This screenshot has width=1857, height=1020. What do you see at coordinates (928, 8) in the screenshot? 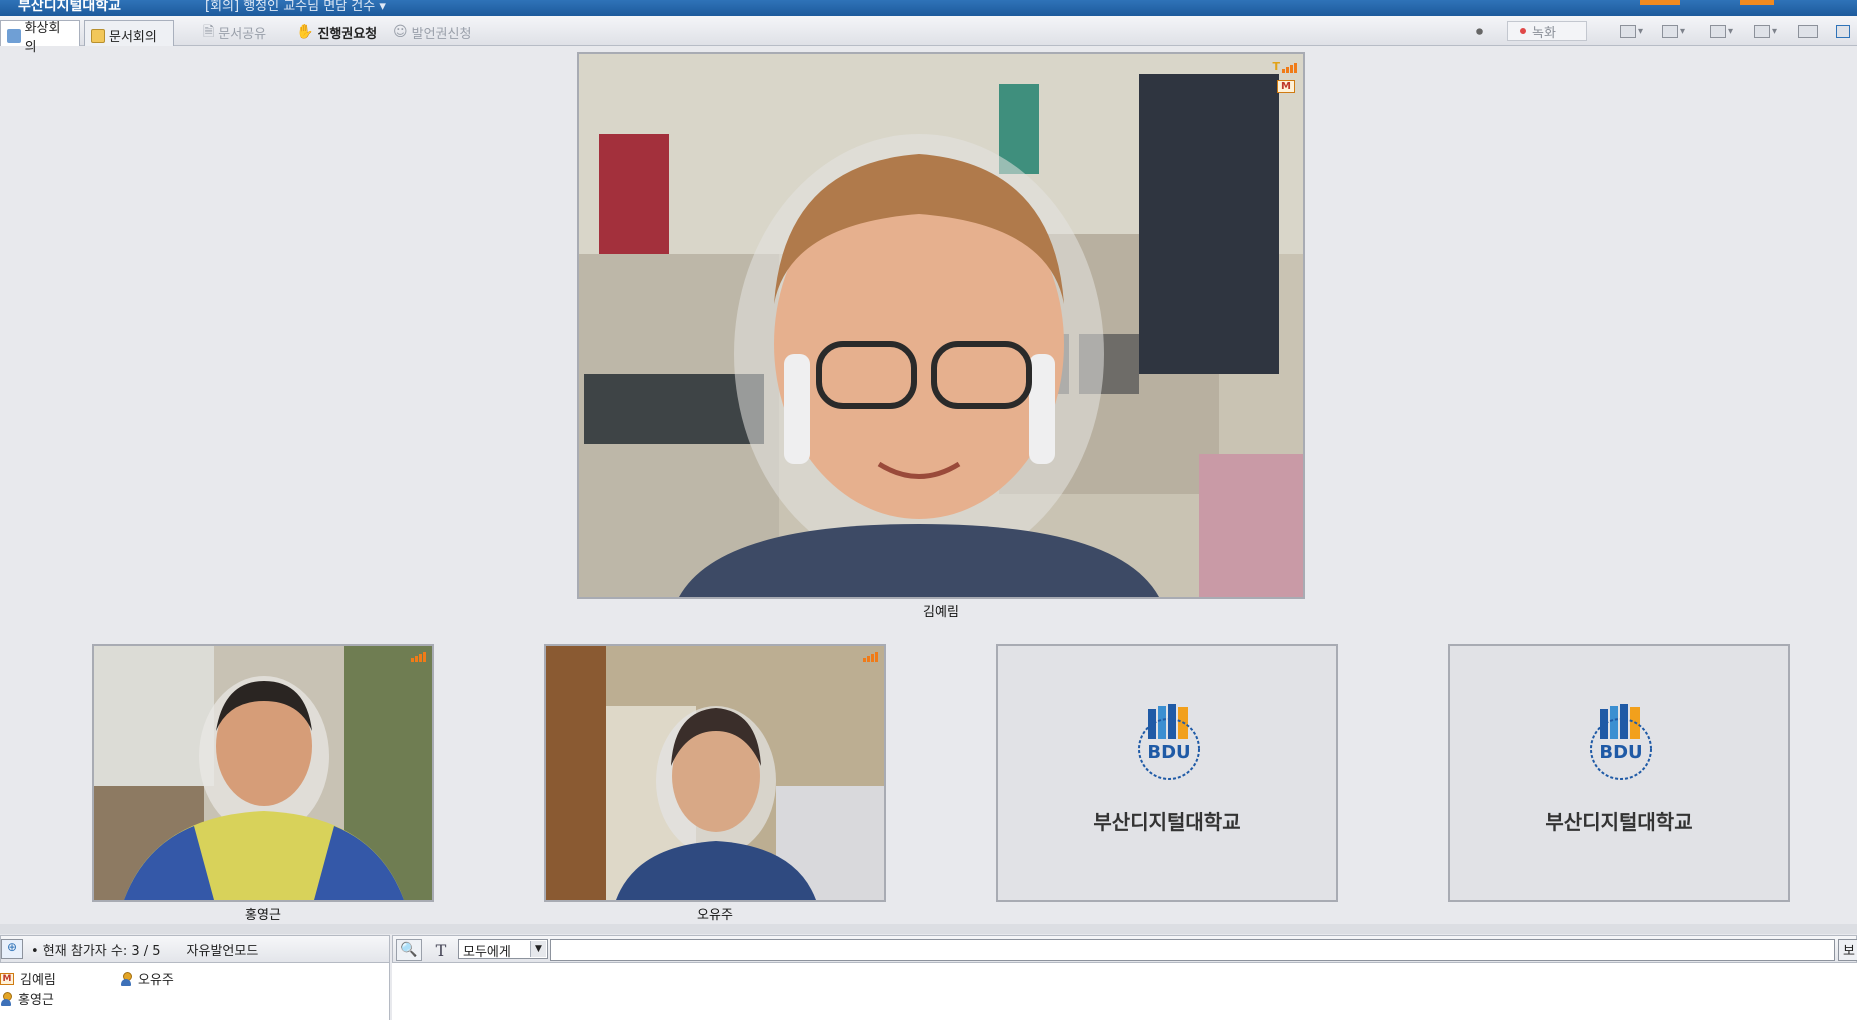
I see `title-bar: 부산디지털대학교 [회의] 행정인 교수님 면담 건수 ▾` at bounding box center [928, 8].